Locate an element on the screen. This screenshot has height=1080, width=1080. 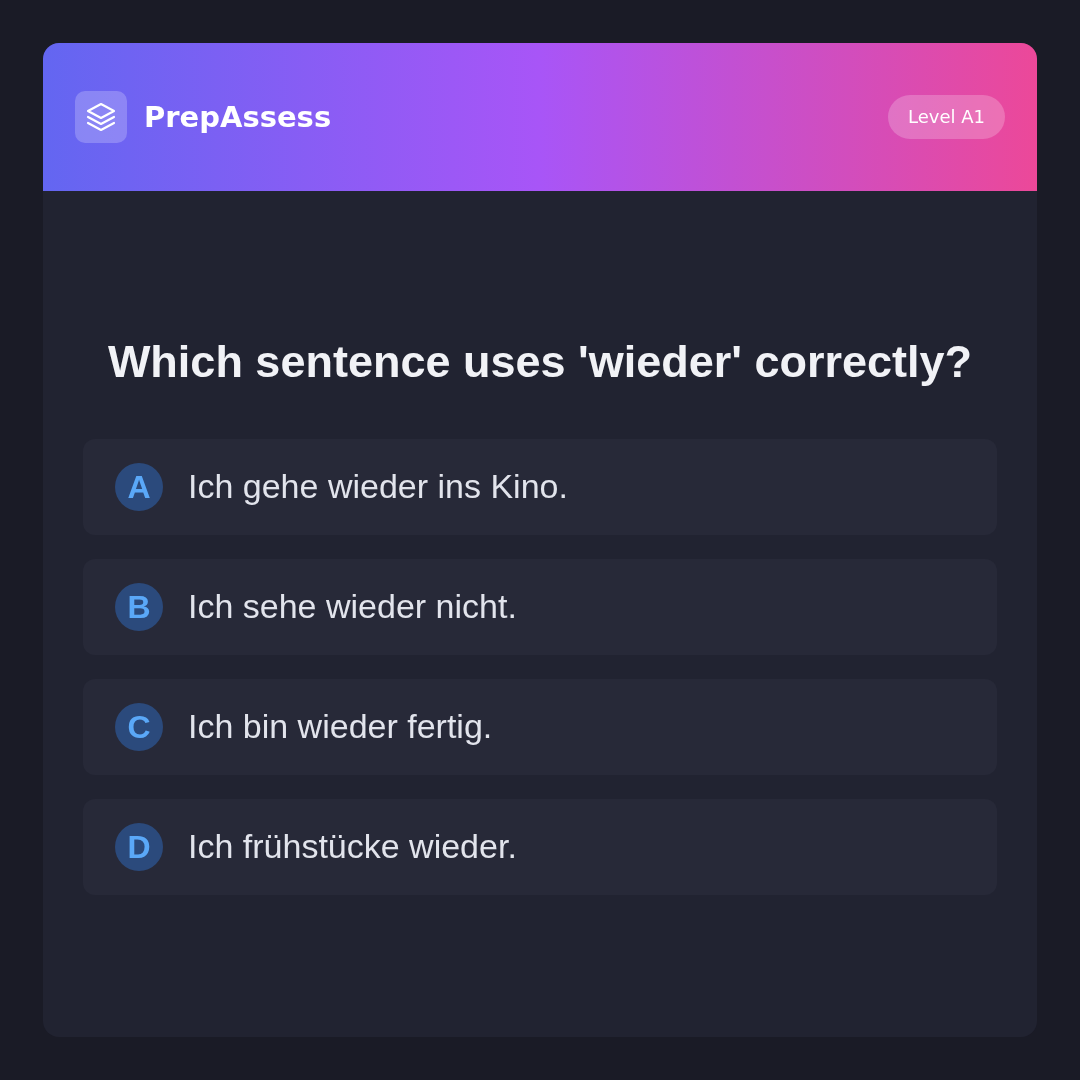
app-name: PrepAssess is located at coordinates (238, 117).